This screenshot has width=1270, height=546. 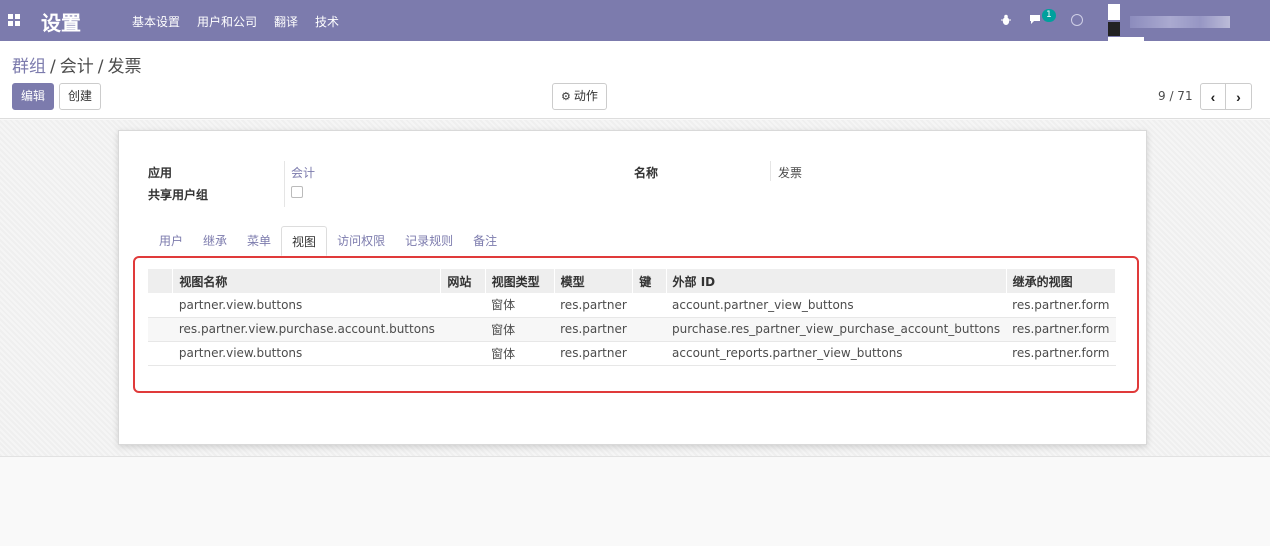 What do you see at coordinates (1036, 19) in the screenshot?
I see `chat-icon` at bounding box center [1036, 19].